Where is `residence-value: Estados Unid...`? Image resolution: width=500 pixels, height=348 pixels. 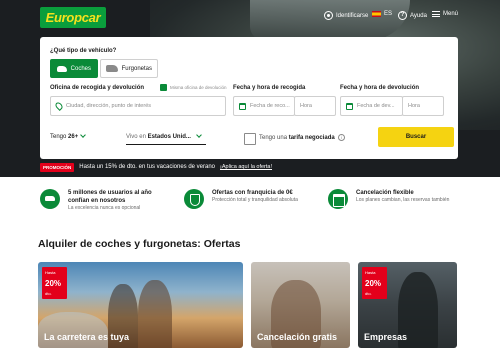
residence-value: Estados Unid... is located at coordinates (169, 137).